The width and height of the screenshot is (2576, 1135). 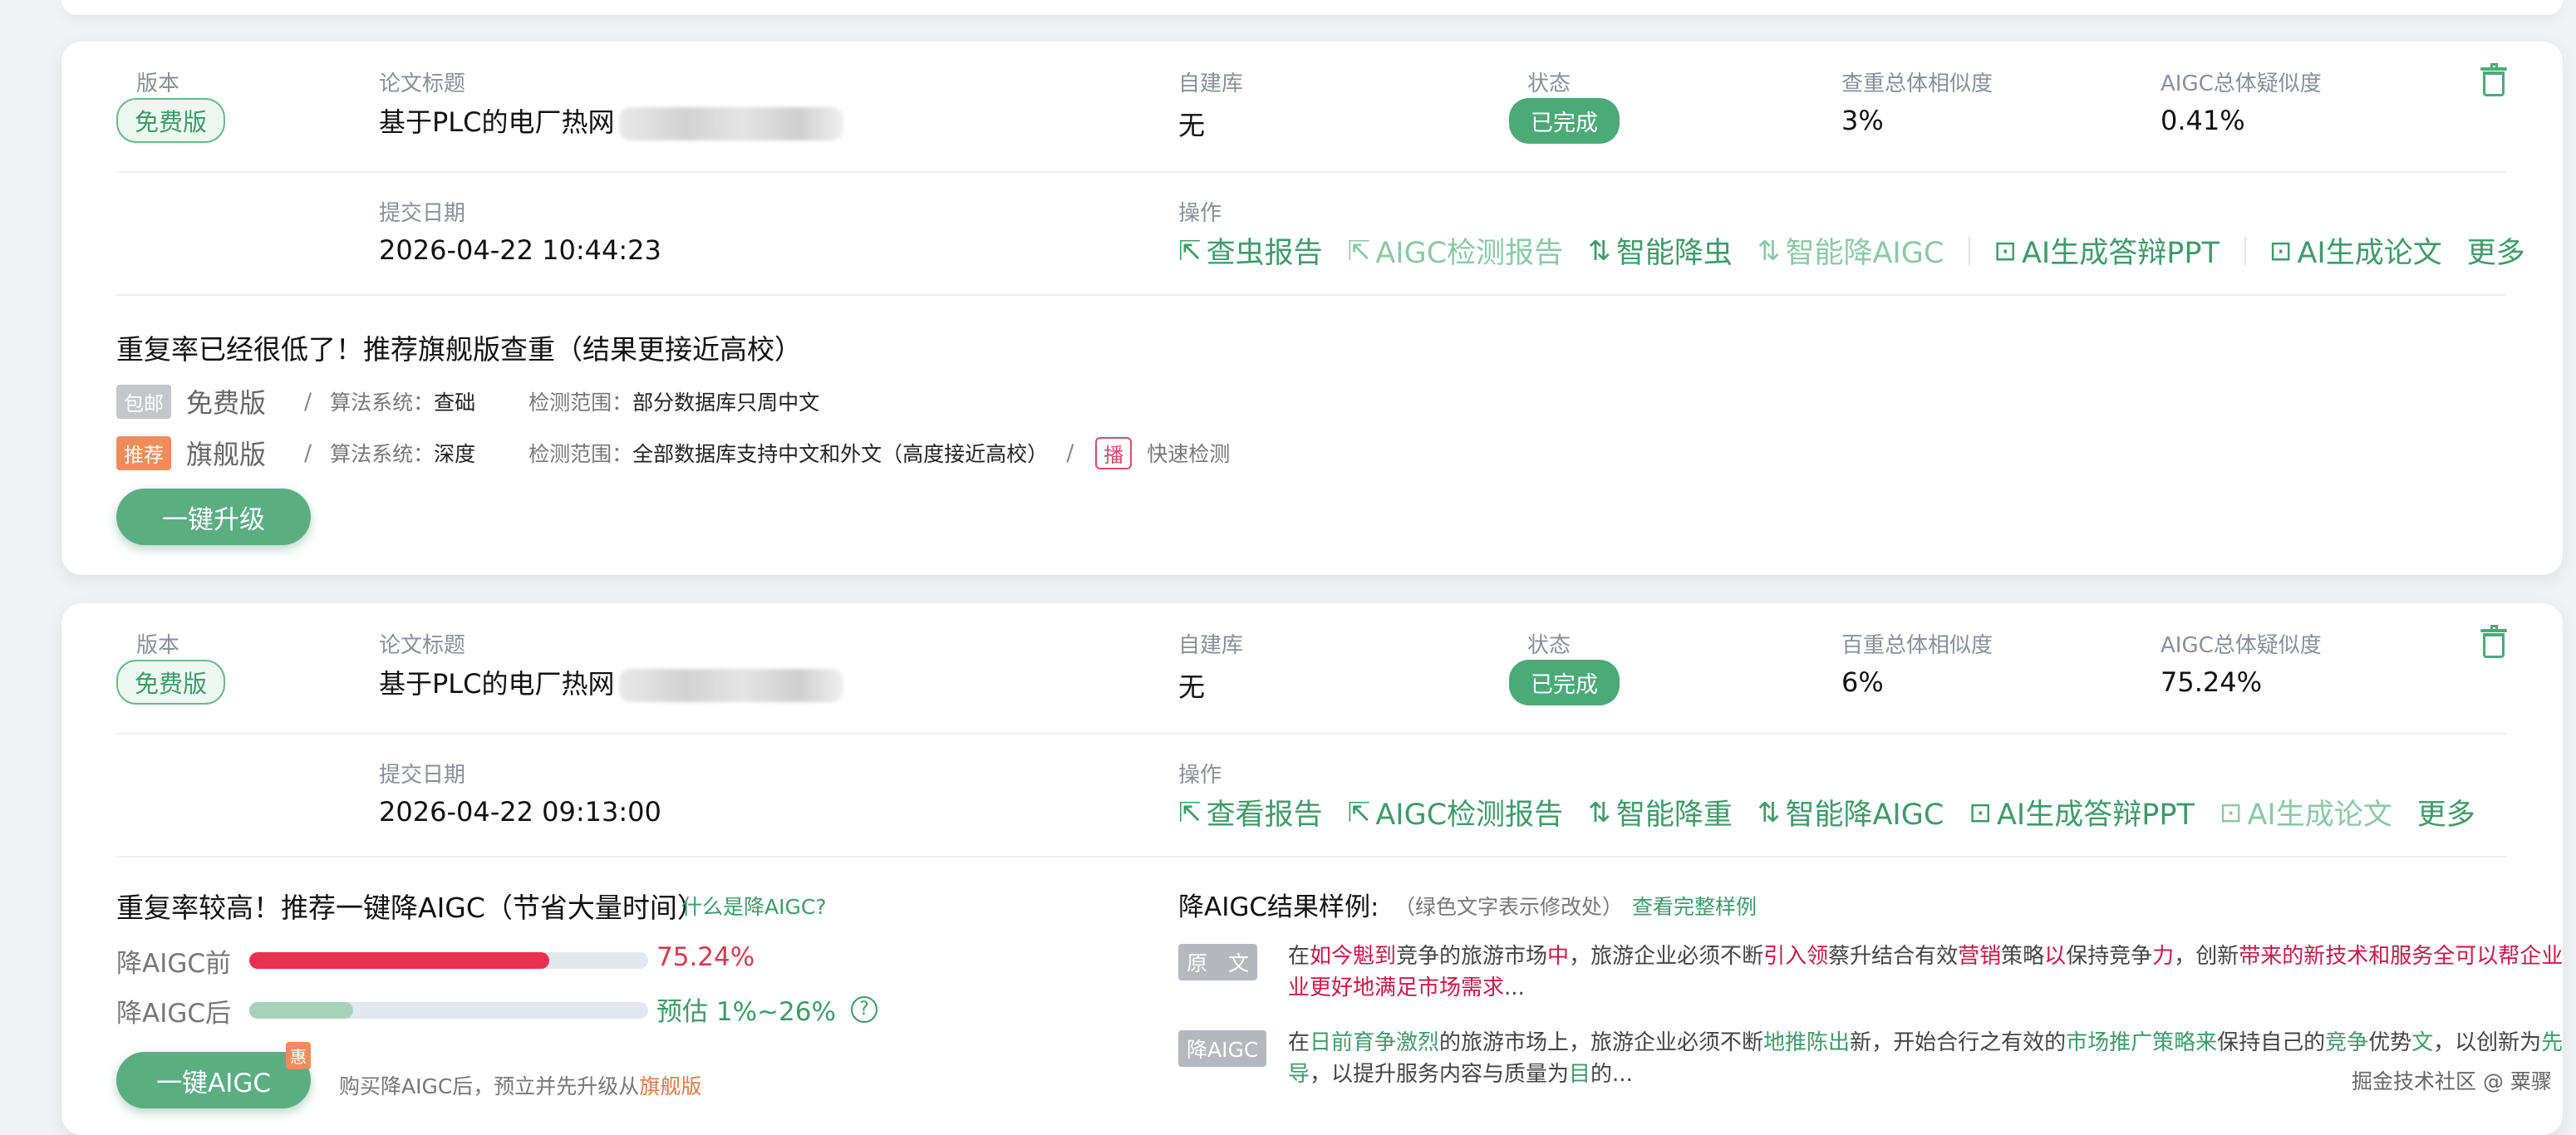 What do you see at coordinates (754, 906) in the screenshot?
I see `what-is-aigc-link: 什么是降AIGC?` at bounding box center [754, 906].